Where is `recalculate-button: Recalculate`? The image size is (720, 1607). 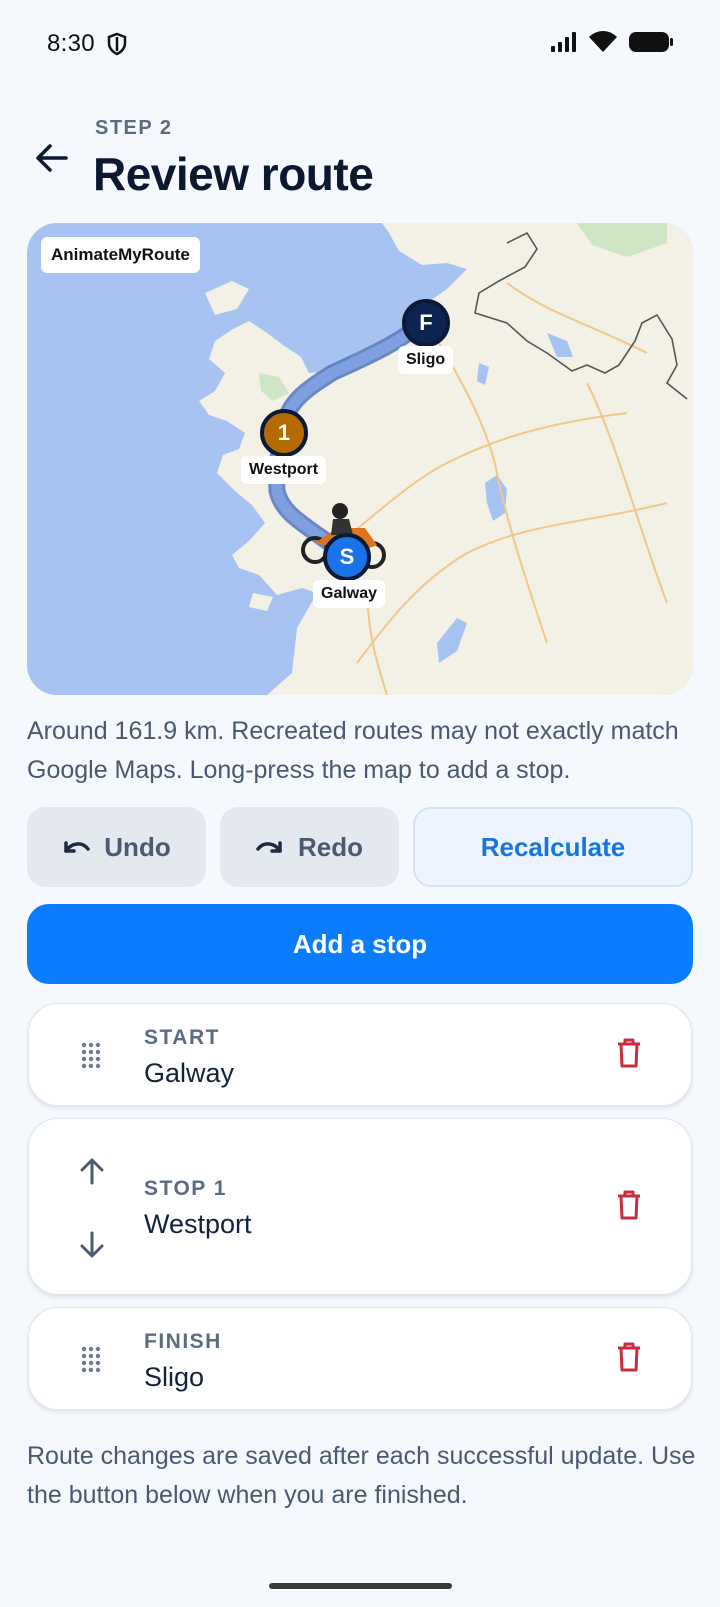 recalculate-button: Recalculate is located at coordinates (553, 847).